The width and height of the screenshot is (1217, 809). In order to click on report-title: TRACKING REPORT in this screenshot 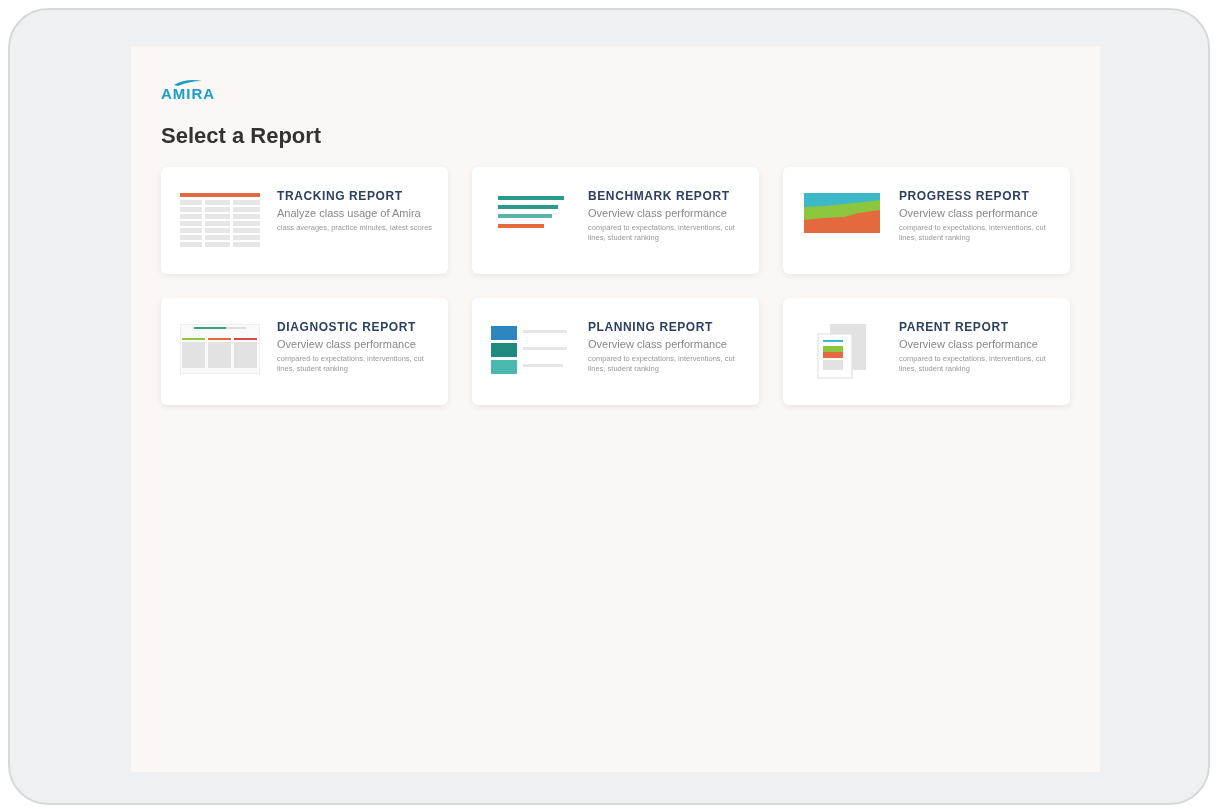, I will do `click(340, 196)`.